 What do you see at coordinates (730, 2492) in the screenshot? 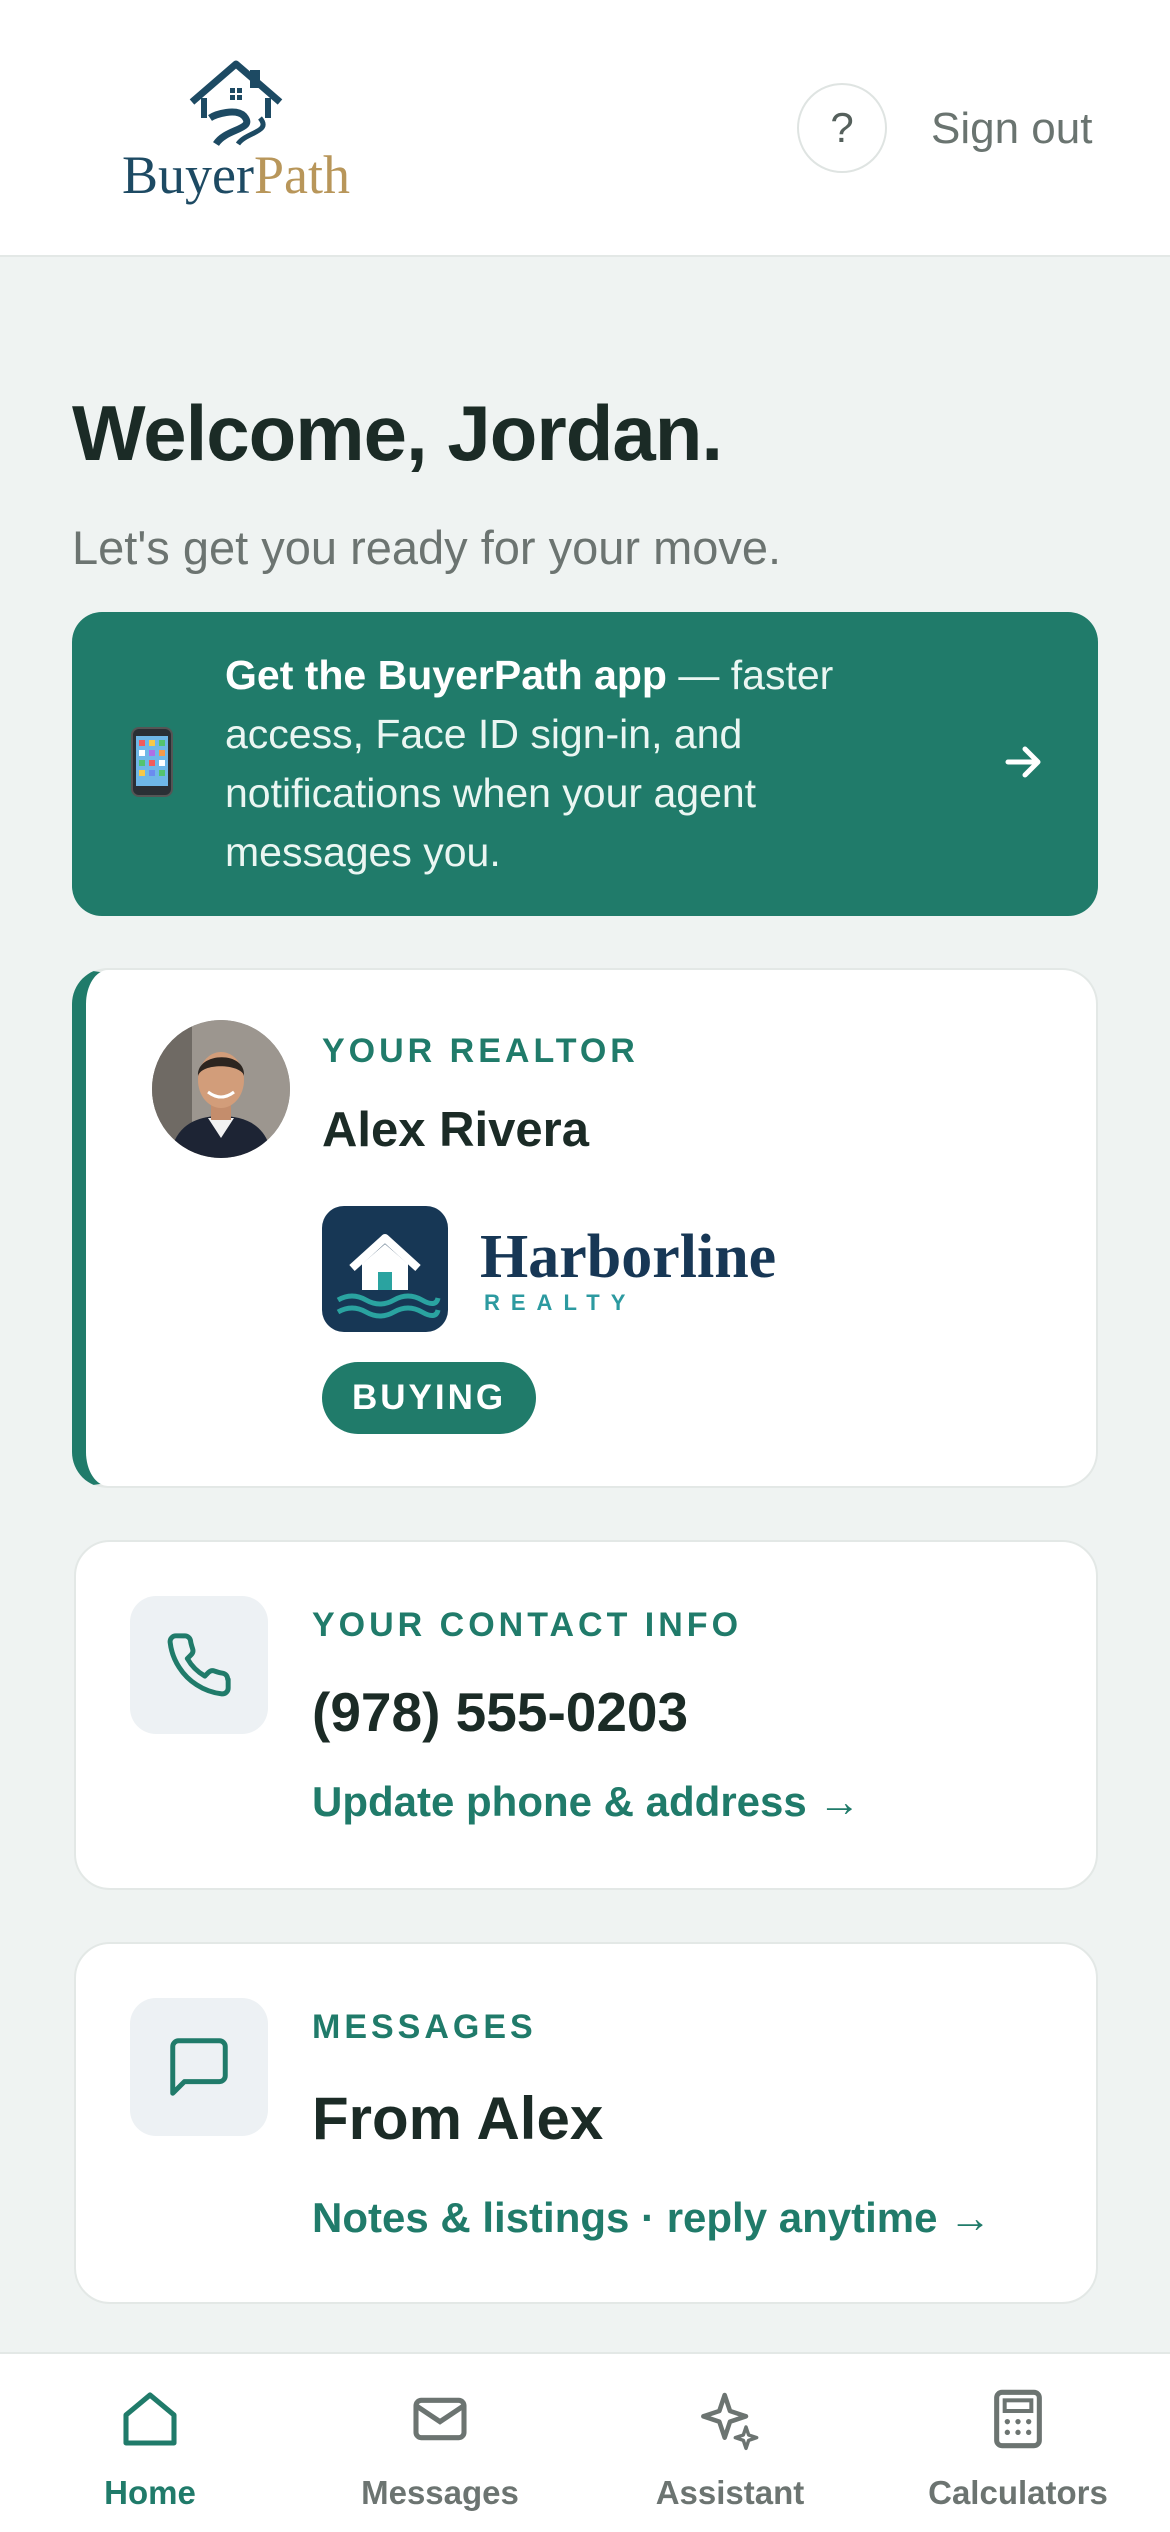
I see `nav-assistant-label: Assistant` at bounding box center [730, 2492].